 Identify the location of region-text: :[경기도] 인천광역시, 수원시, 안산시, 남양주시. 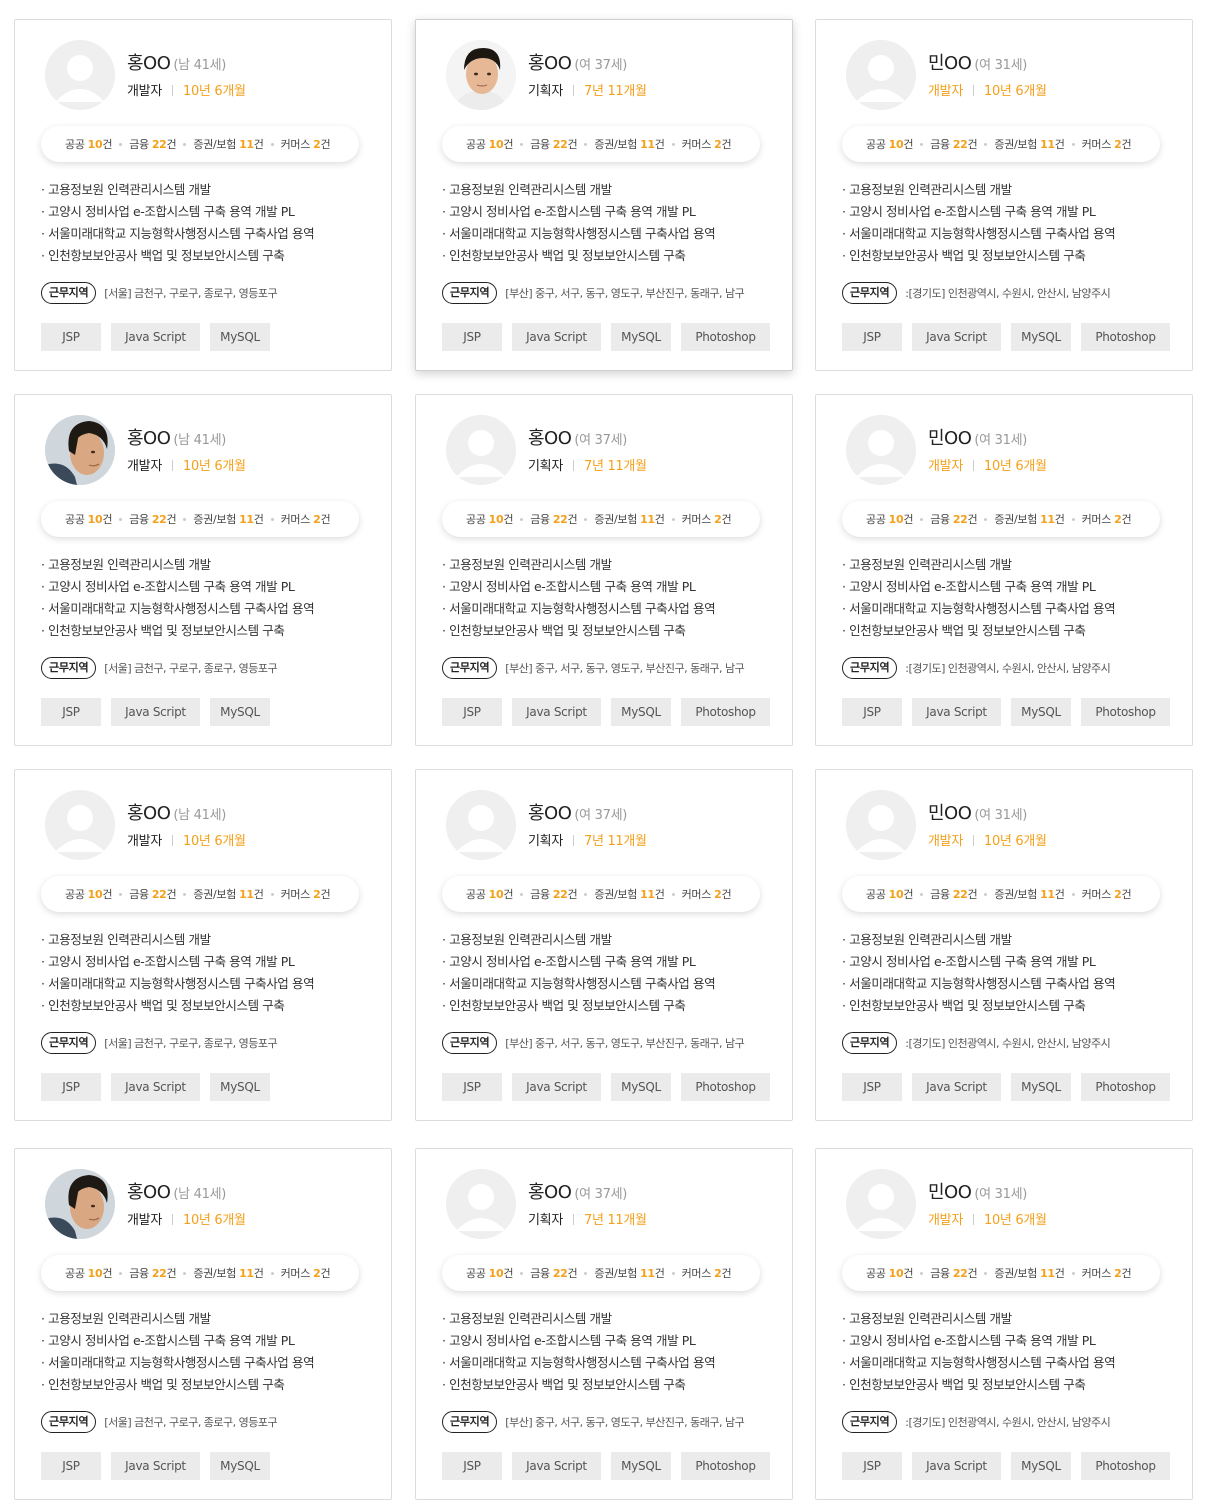
(1008, 668).